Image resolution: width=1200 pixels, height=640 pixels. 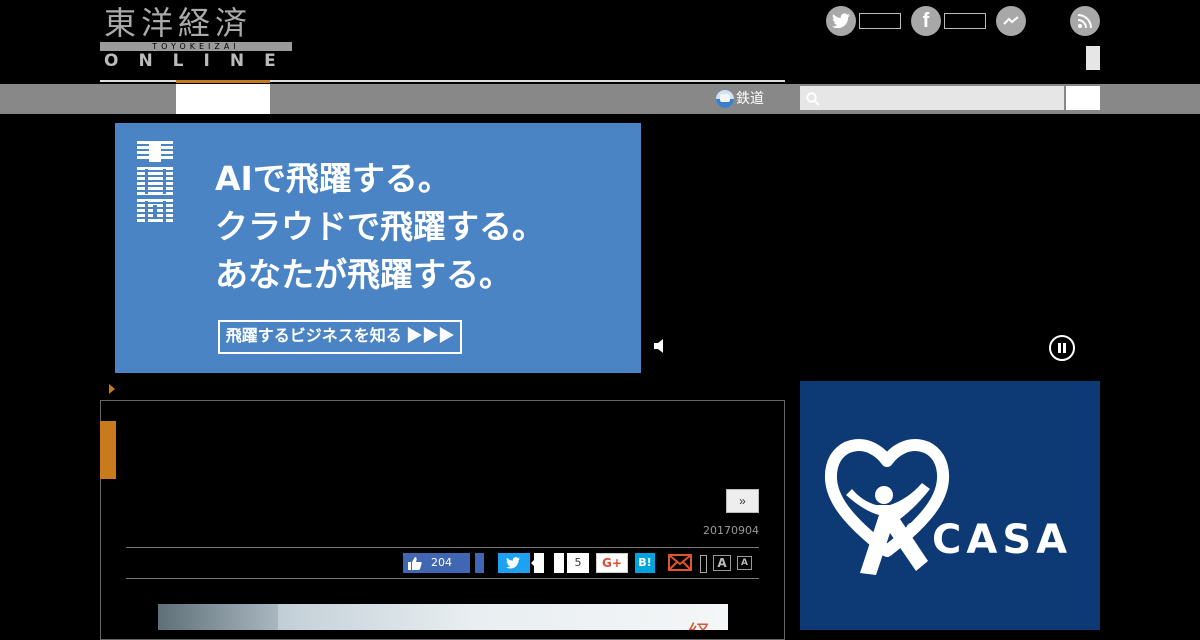 What do you see at coordinates (731, 530) in the screenshot?
I see `article-date: 20170904` at bounding box center [731, 530].